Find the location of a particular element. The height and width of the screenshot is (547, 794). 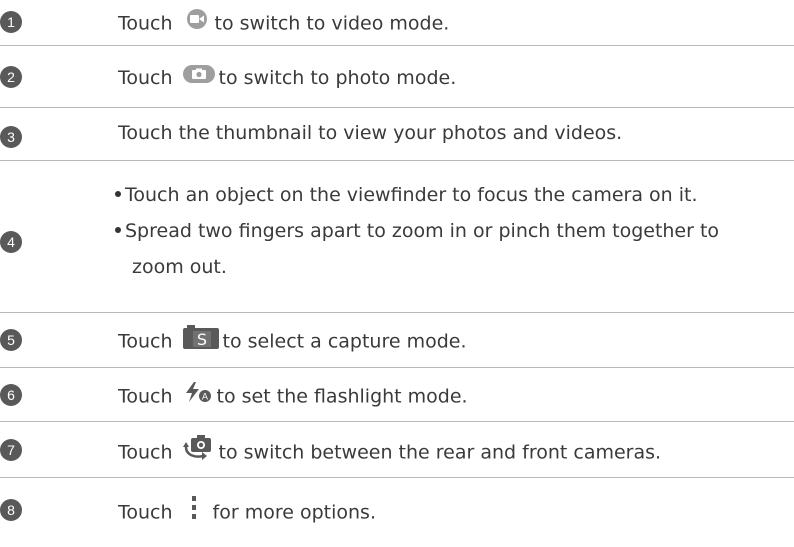

row-number-badge: 3 is located at coordinates (11, 137).